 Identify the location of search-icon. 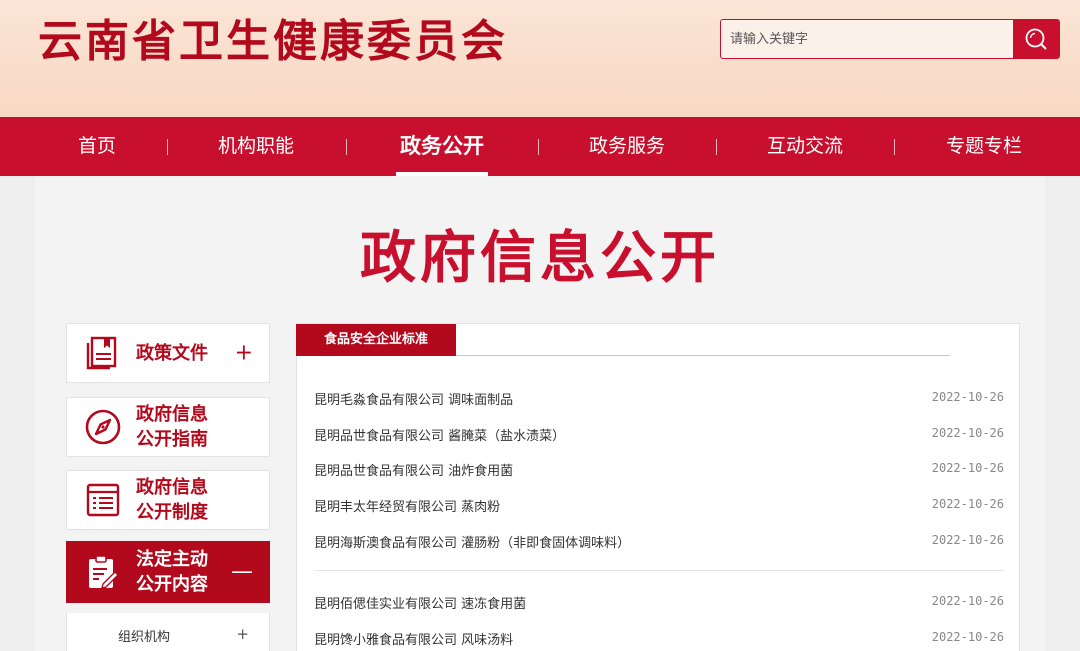
(1036, 39).